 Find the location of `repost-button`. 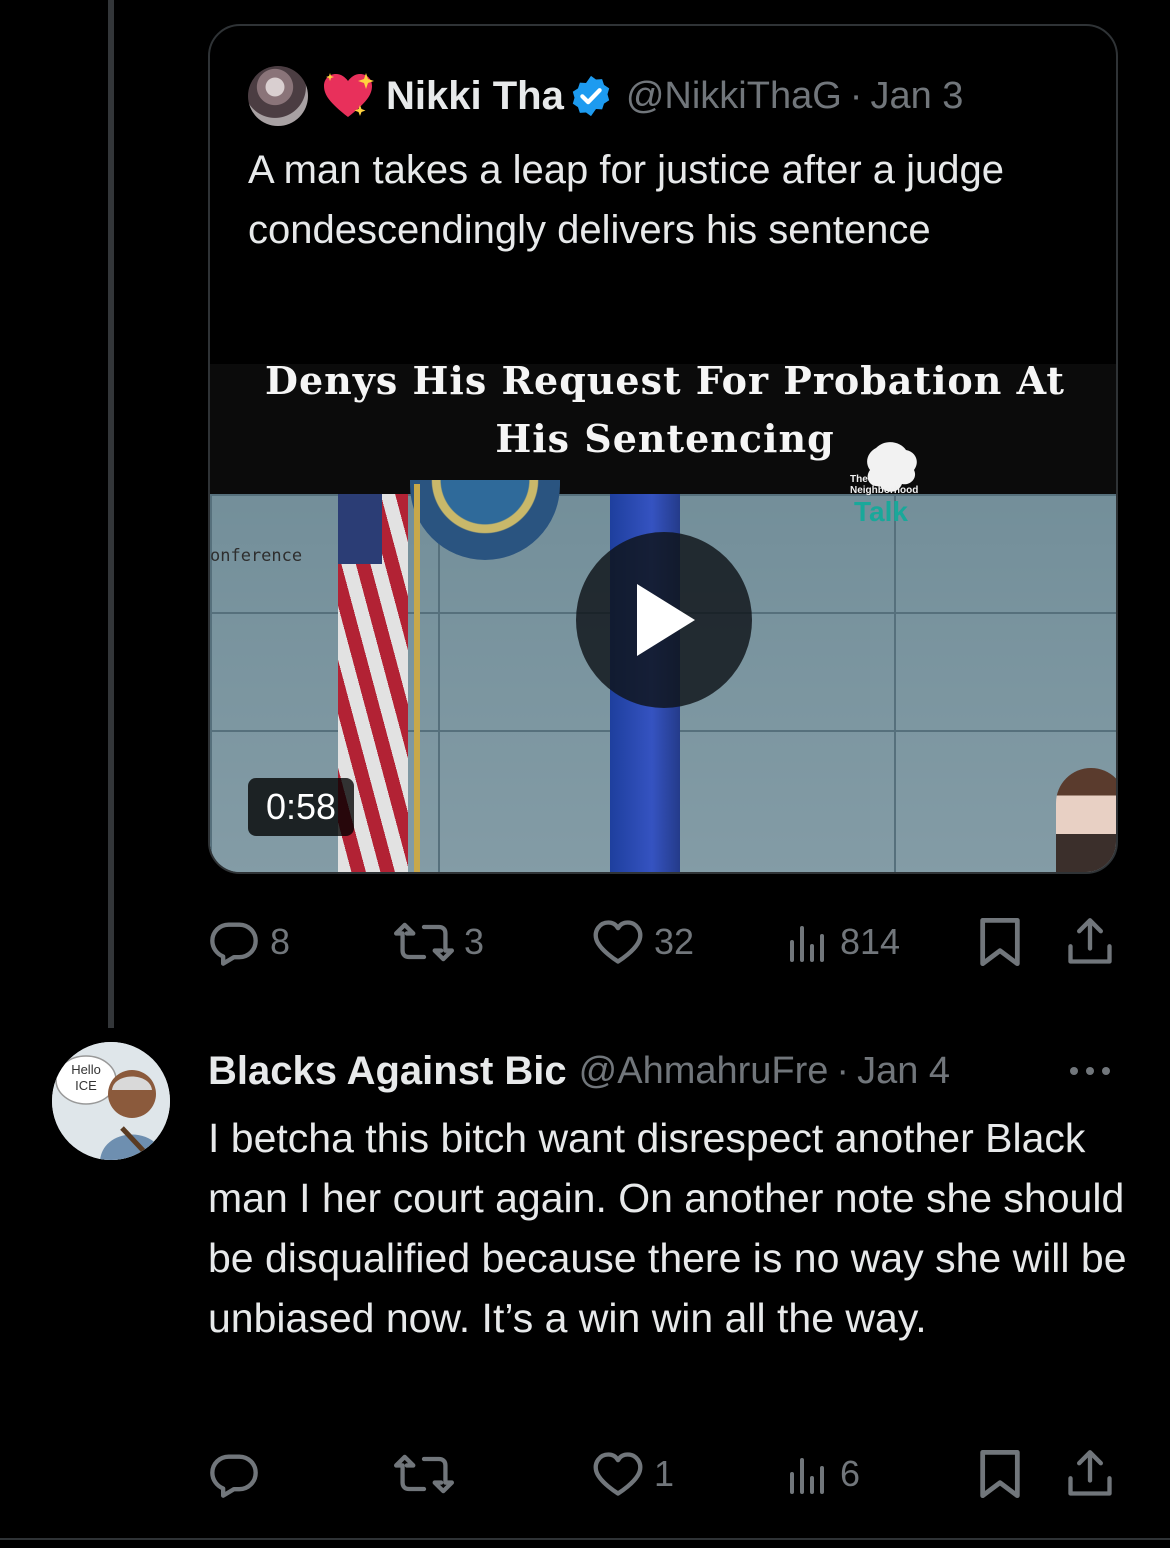

repost-button is located at coordinates (429, 1474).